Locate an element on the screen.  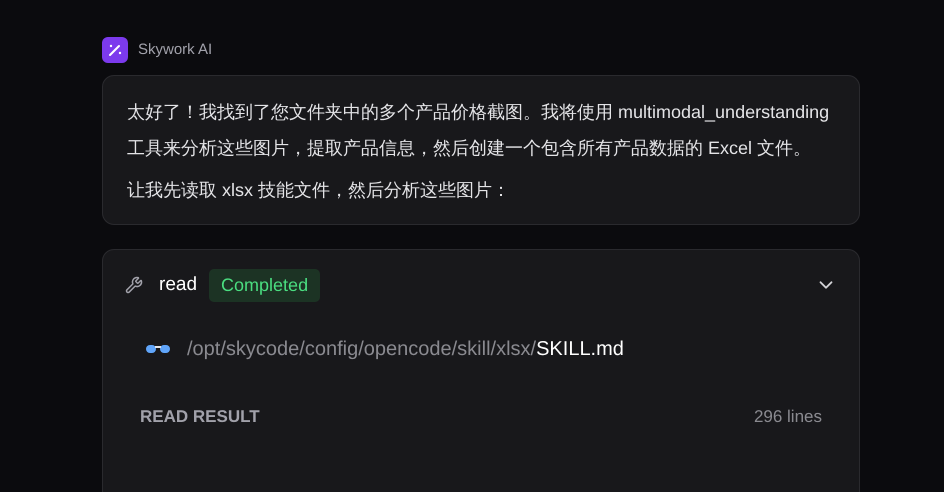
result-label: READ RESULT is located at coordinates (200, 417).